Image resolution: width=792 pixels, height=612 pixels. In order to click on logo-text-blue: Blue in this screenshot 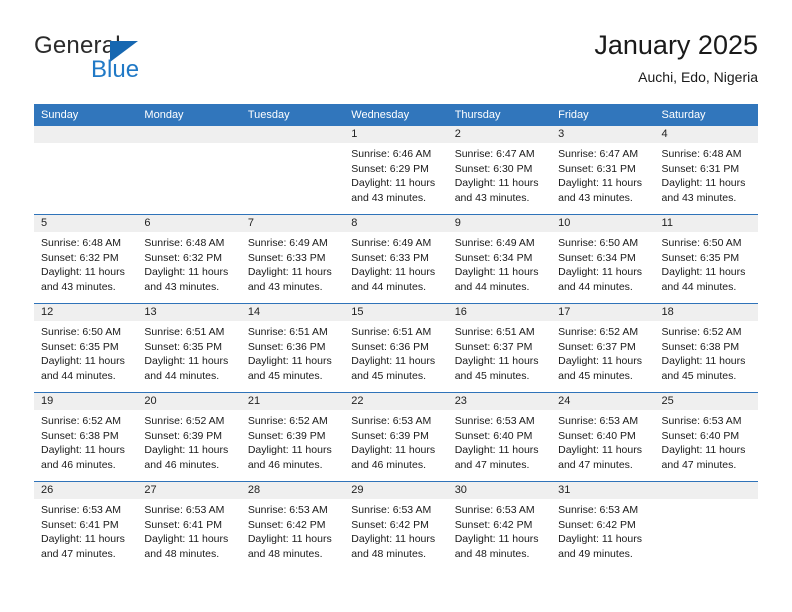, I will do `click(115, 69)`.